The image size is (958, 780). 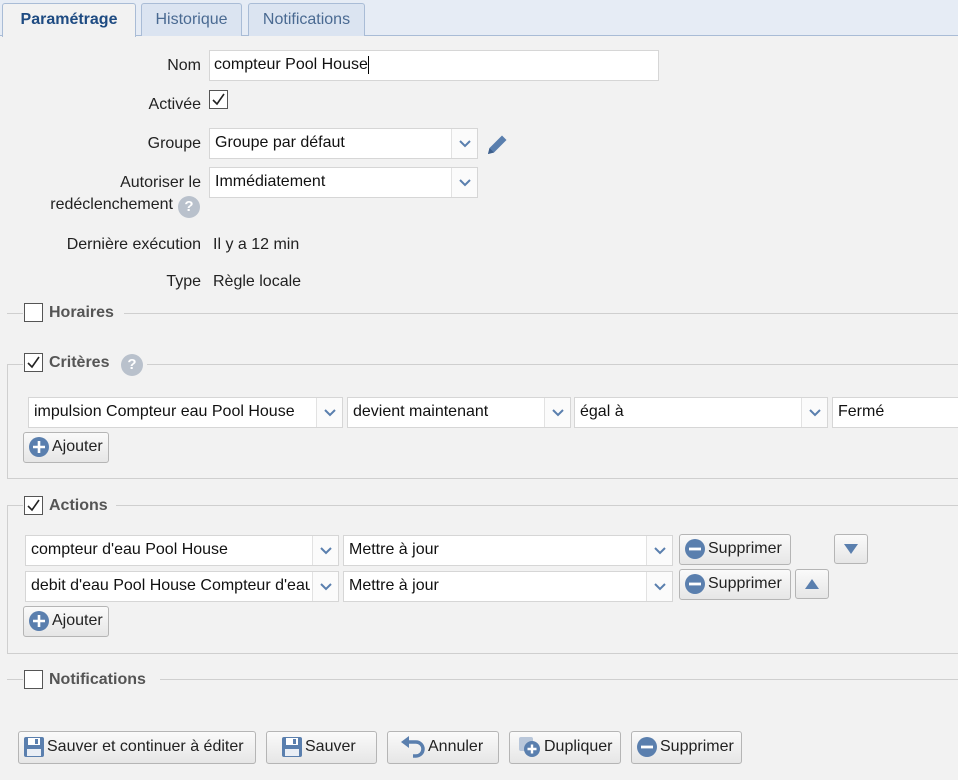 I want to click on move-up-button, so click(x=812, y=584).